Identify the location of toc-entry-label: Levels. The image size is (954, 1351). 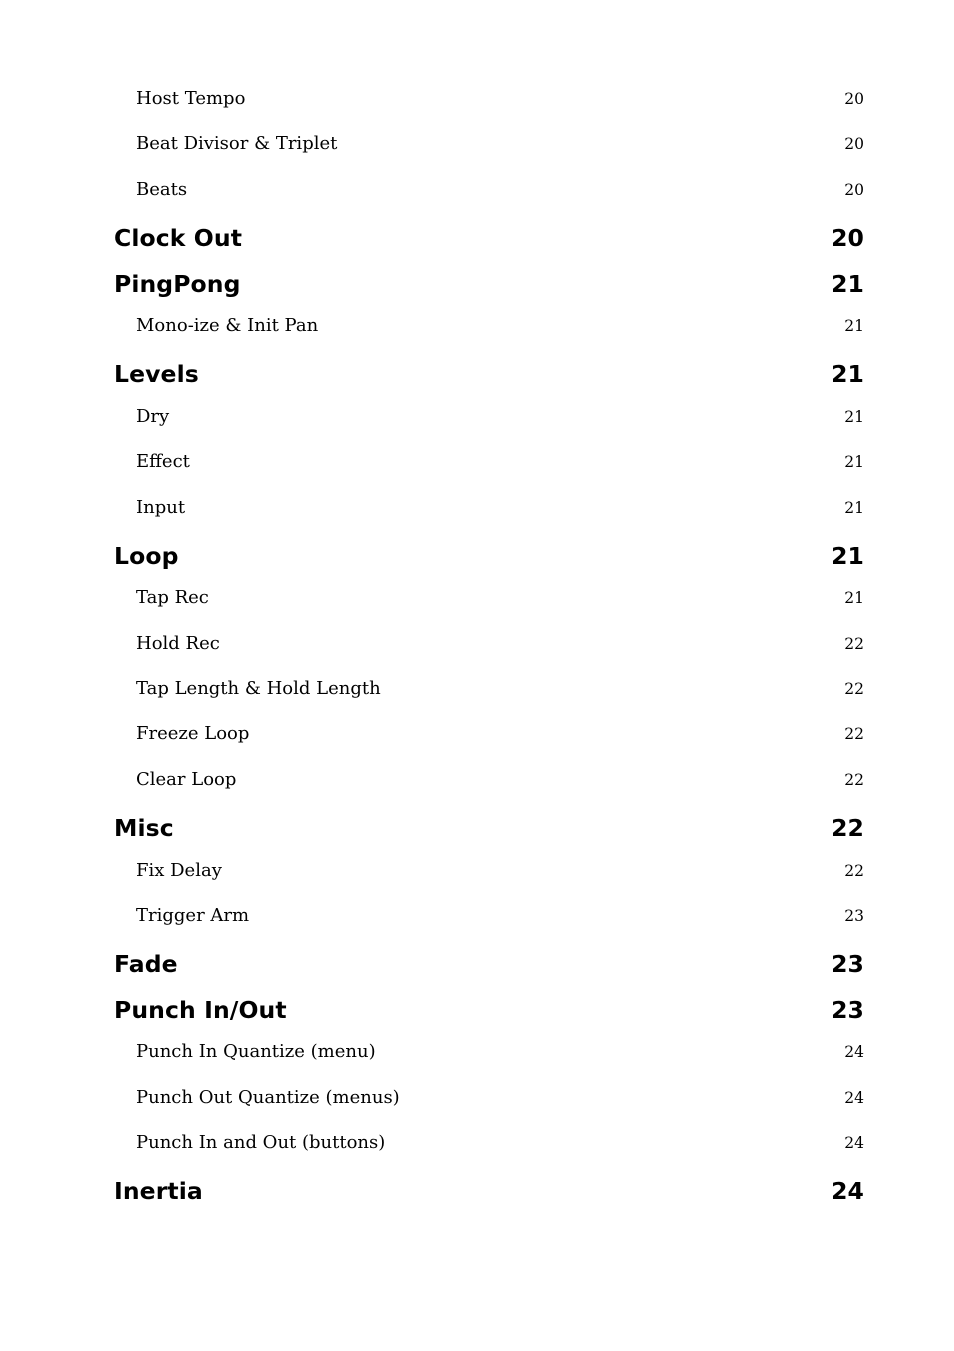
(156, 374).